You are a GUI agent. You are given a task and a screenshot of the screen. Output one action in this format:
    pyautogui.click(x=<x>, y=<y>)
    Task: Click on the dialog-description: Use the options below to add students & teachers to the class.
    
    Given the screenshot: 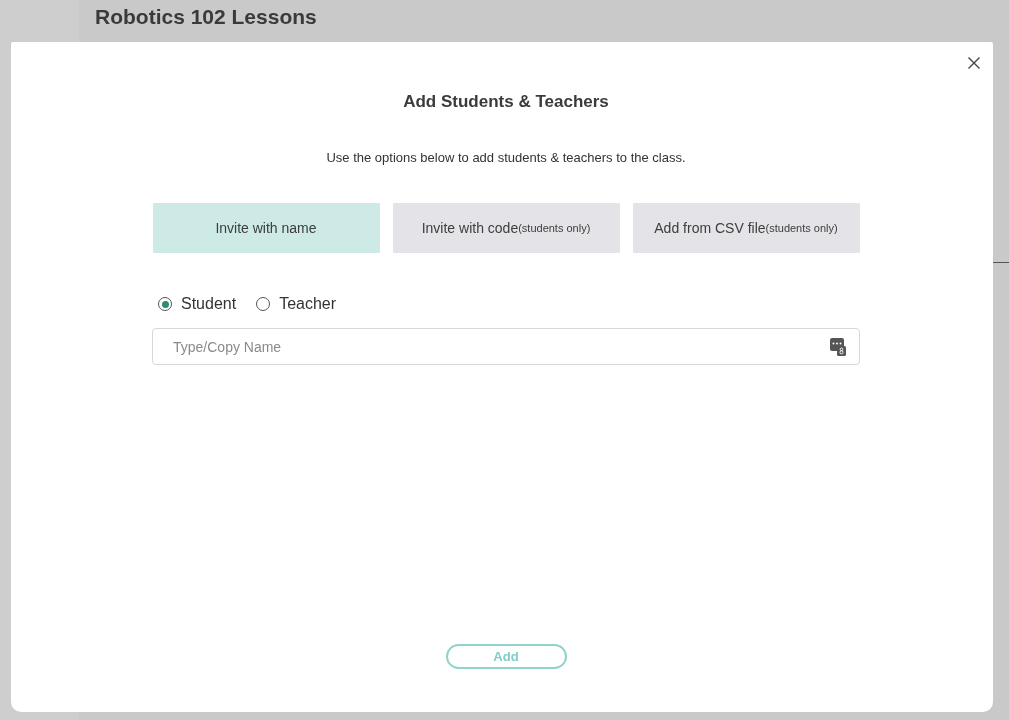 What is the action you would take?
    pyautogui.click(x=506, y=158)
    